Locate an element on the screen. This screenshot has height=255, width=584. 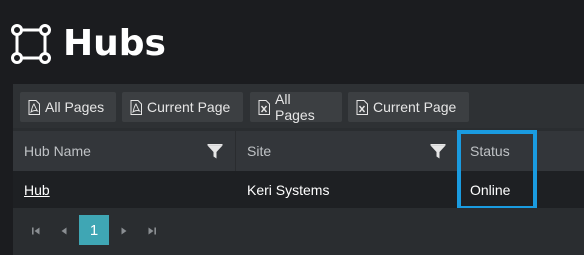
column-header-hub-name: Hub Name is located at coordinates (57, 151).